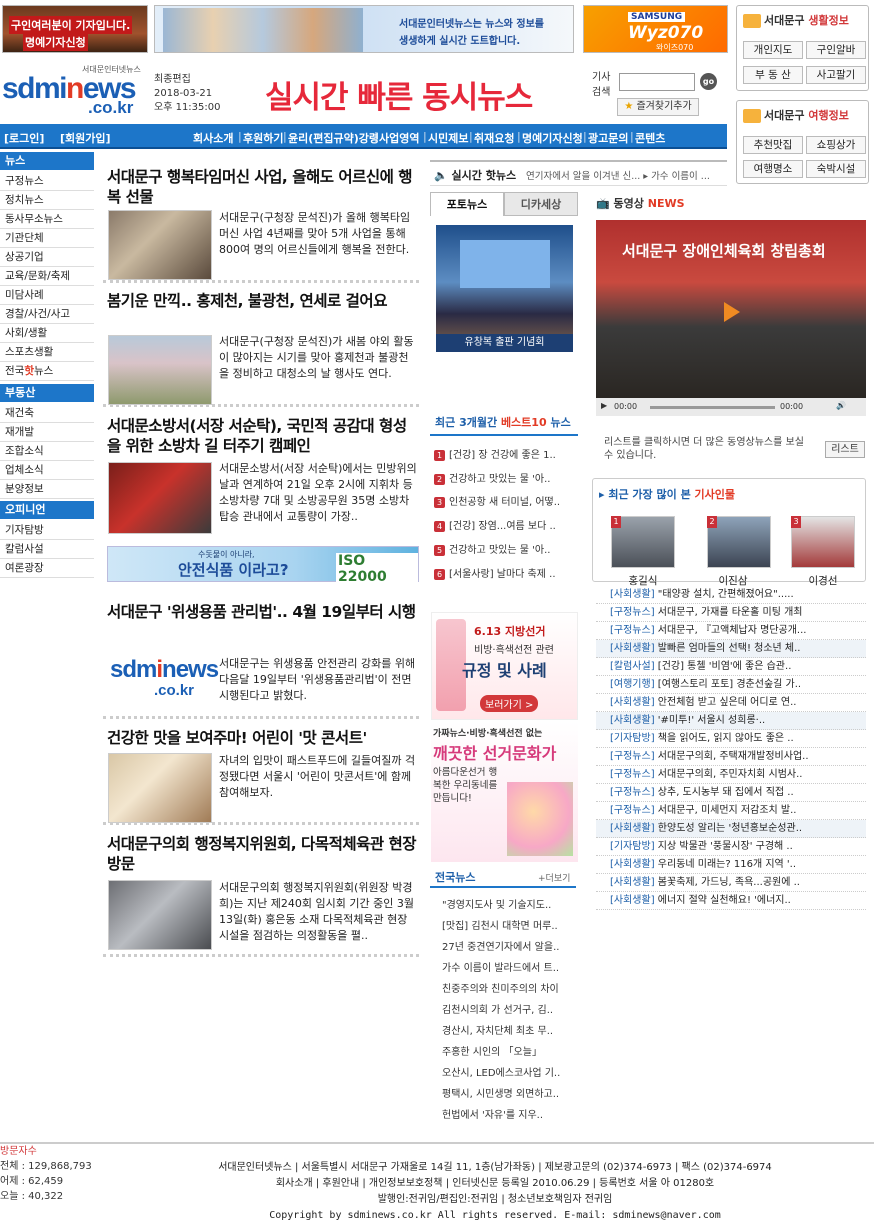  What do you see at coordinates (845, 449) in the screenshot?
I see `video-list-button: 리스트` at bounding box center [845, 449].